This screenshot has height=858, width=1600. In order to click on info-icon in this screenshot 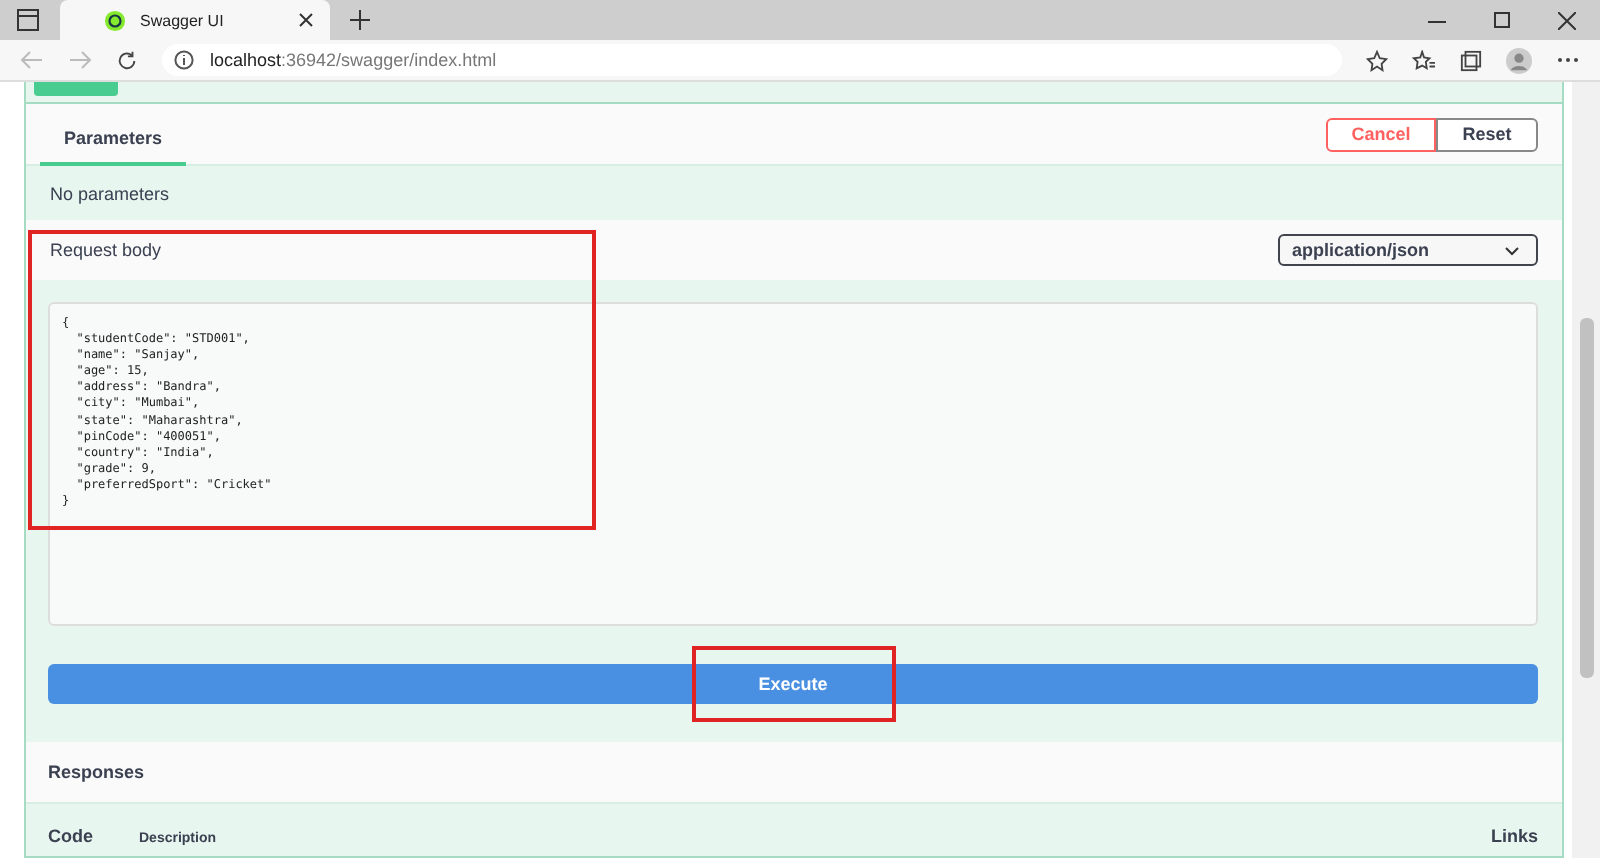, I will do `click(184, 60)`.